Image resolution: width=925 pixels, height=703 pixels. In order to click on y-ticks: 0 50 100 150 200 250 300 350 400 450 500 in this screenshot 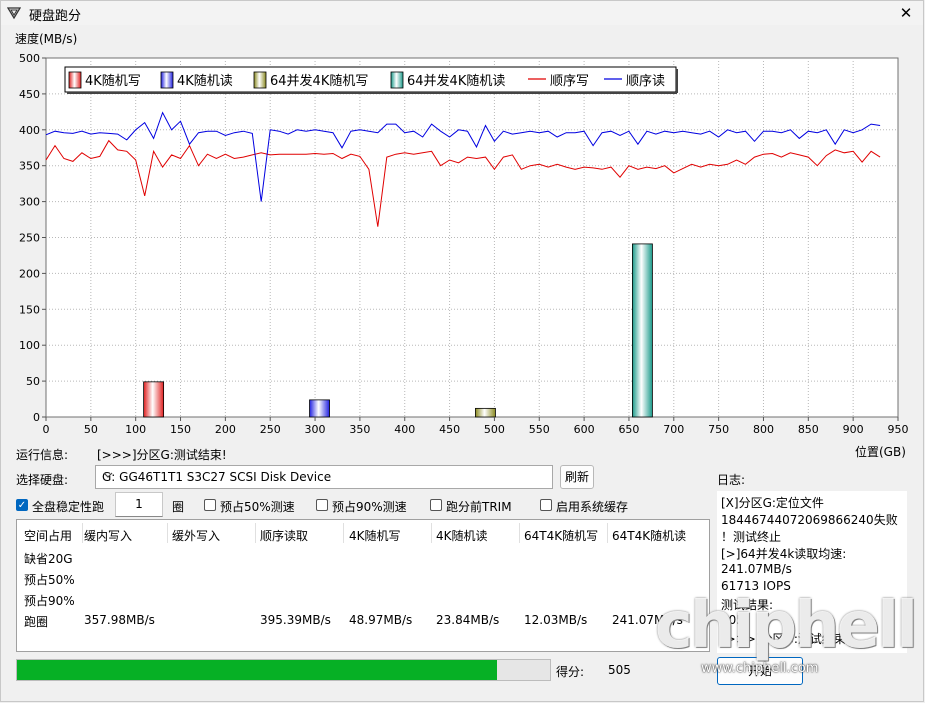, I will do `click(32, 238)`.